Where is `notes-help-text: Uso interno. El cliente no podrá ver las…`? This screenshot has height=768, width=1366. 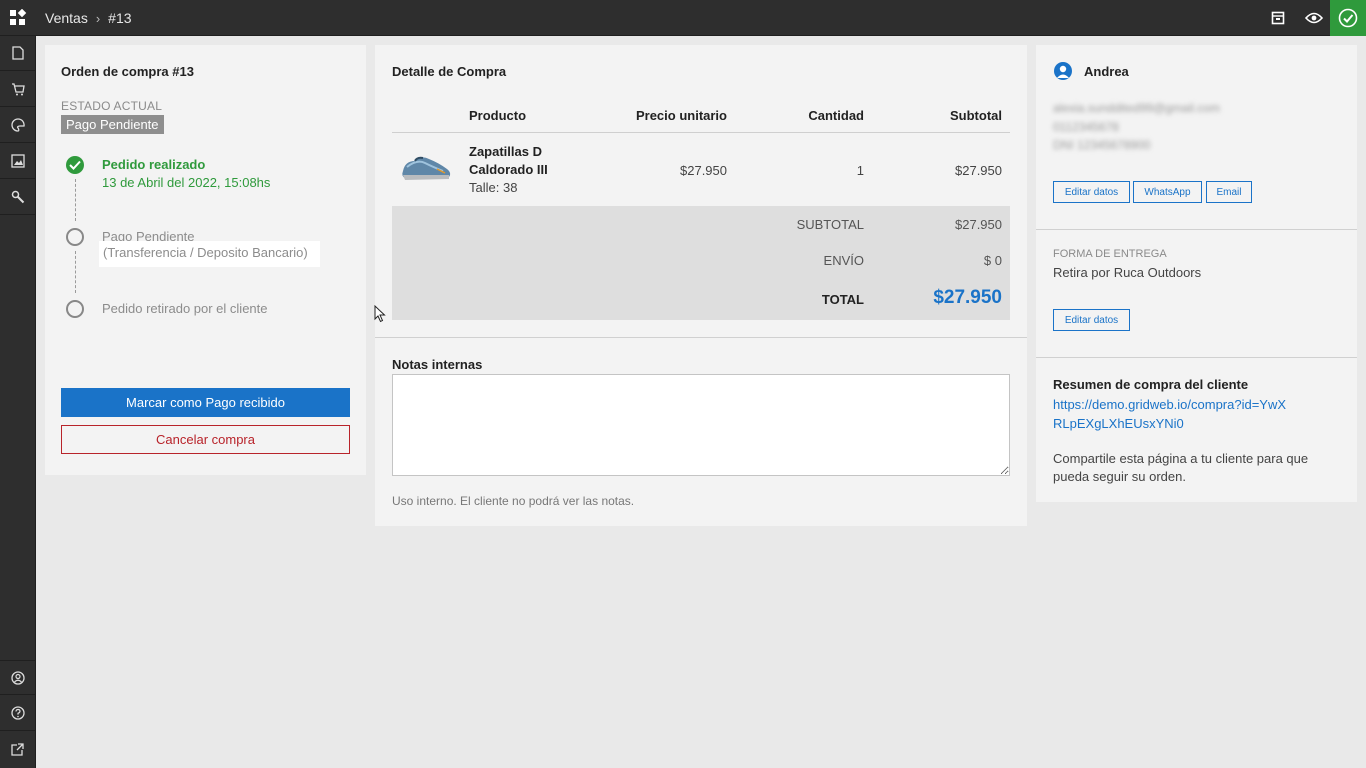
notes-help-text: Uso interno. El cliente no podrá ver las… is located at coordinates (513, 501).